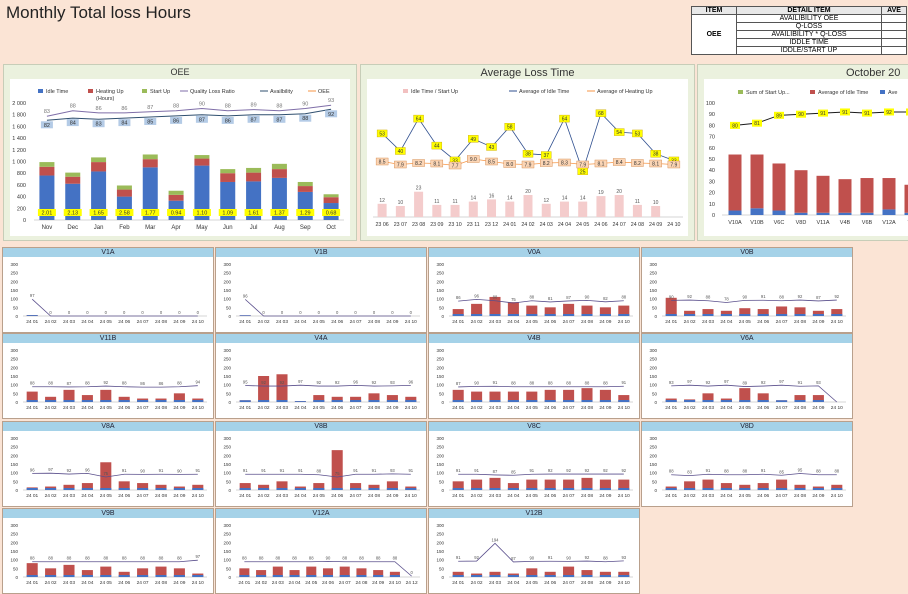 The width and height of the screenshot is (908, 594). Describe the element at coordinates (21, 209) in the screenshot. I see `y-tick-label: 200` at that location.